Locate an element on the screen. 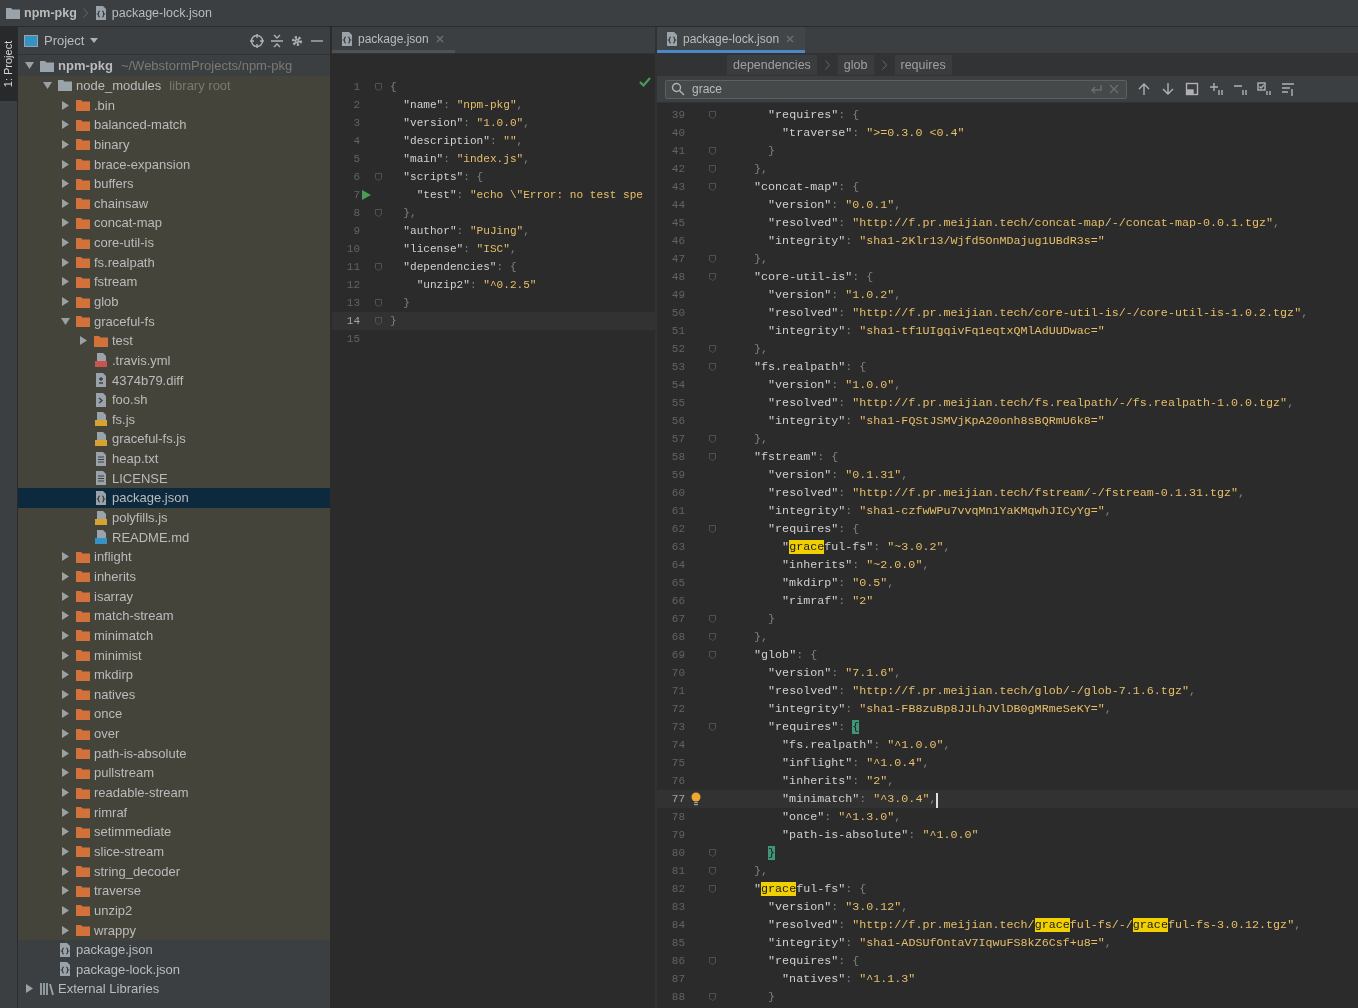 This screenshot has height=1008, width=1358. locate-icon is located at coordinates (257, 40).